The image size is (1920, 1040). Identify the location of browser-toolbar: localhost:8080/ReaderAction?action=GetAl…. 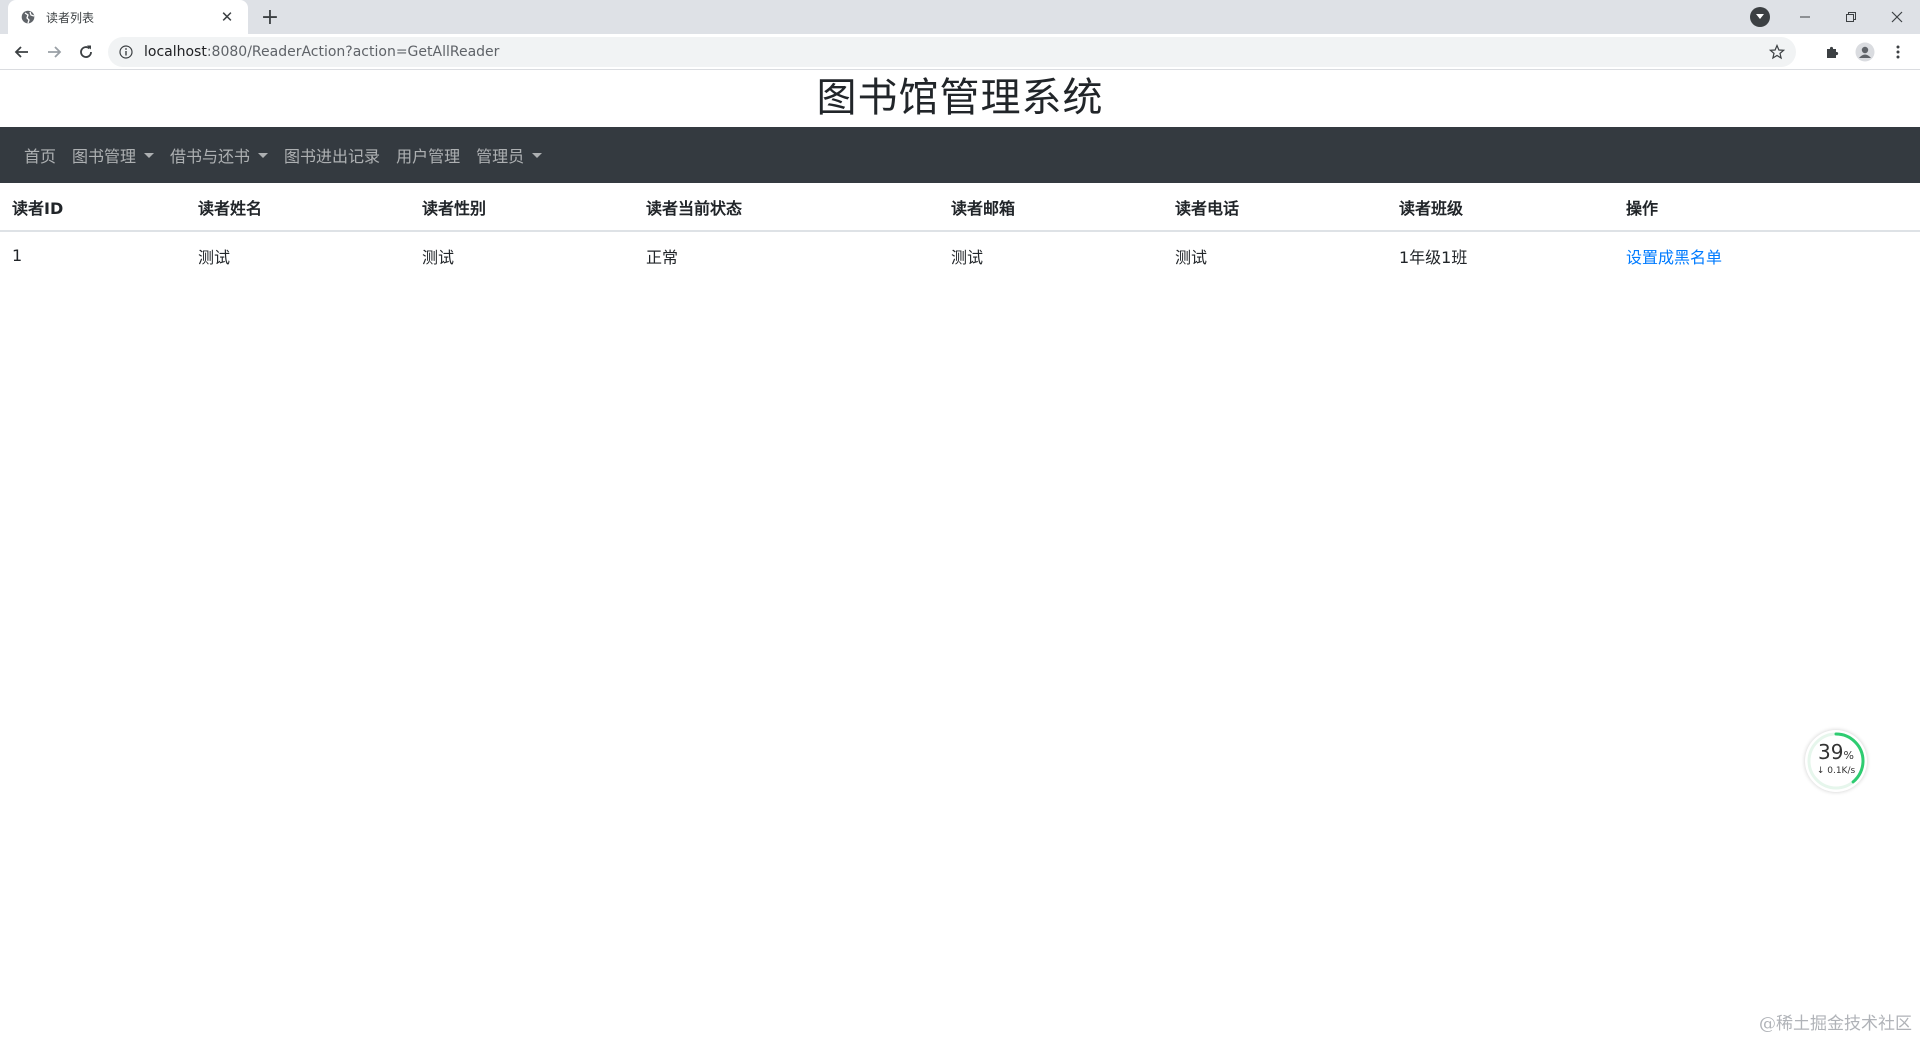
(960, 52).